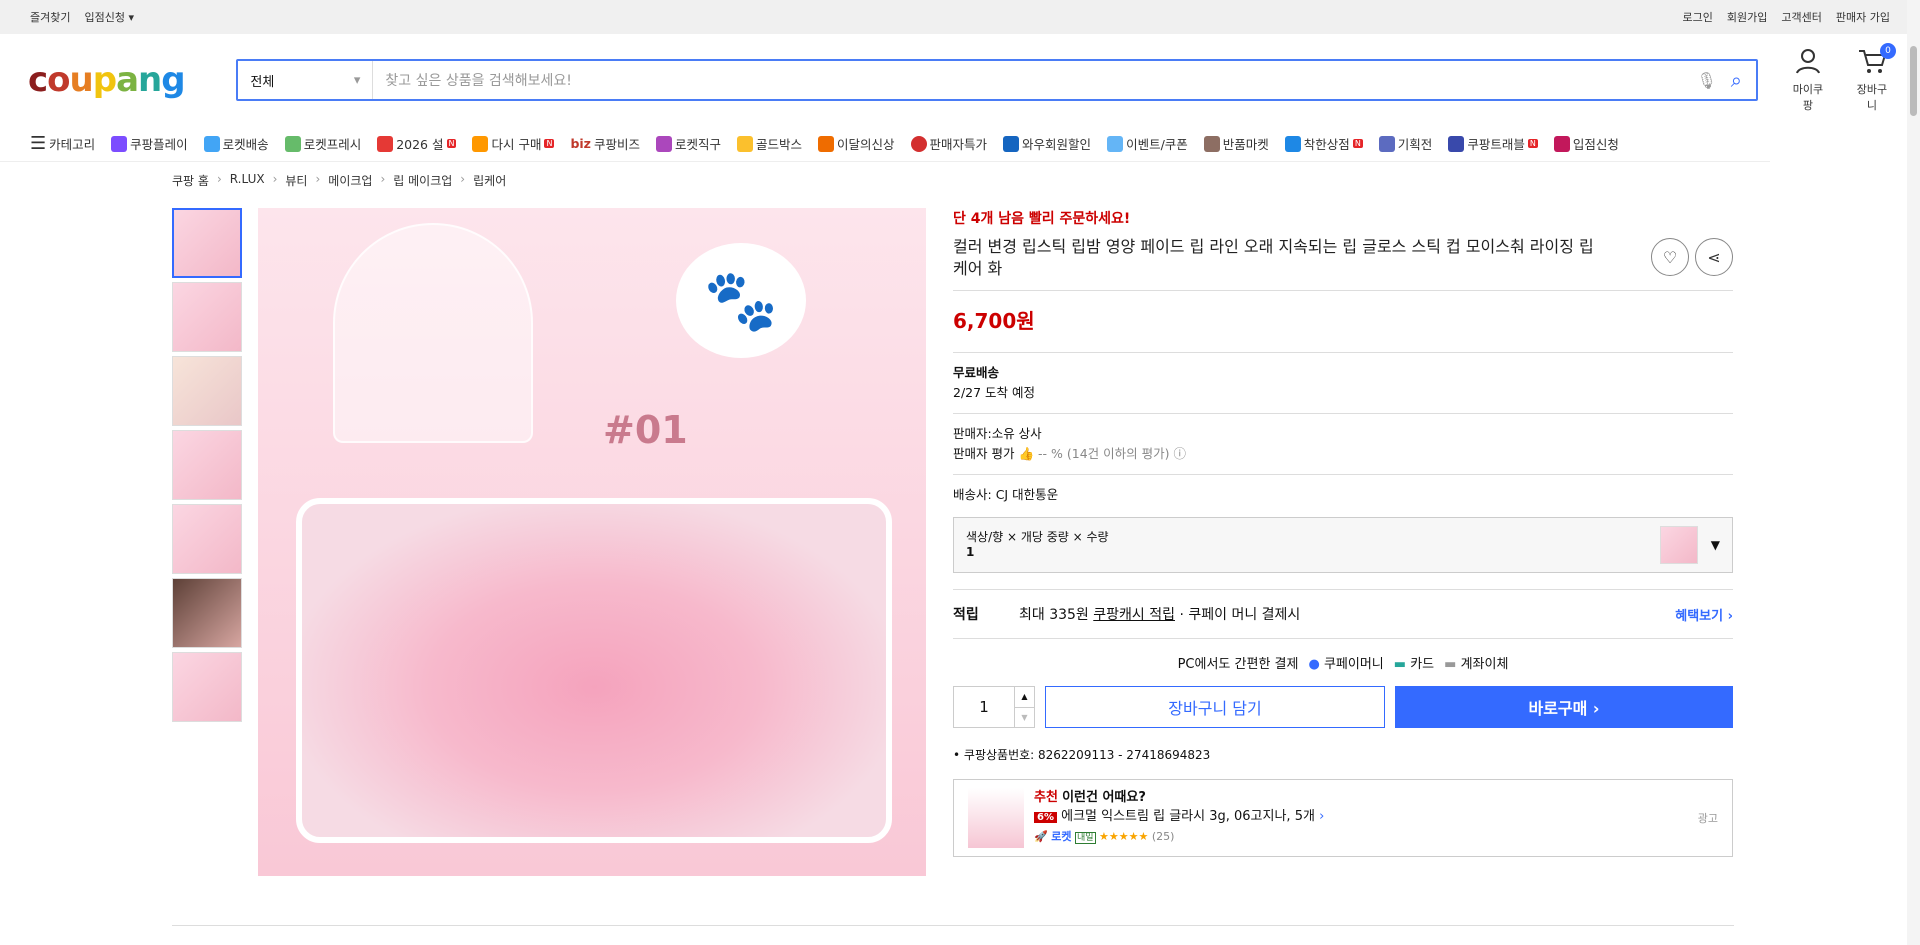  Describe the element at coordinates (1704, 614) in the screenshot. I see `benefit-link: 혜택보기 ›` at that location.